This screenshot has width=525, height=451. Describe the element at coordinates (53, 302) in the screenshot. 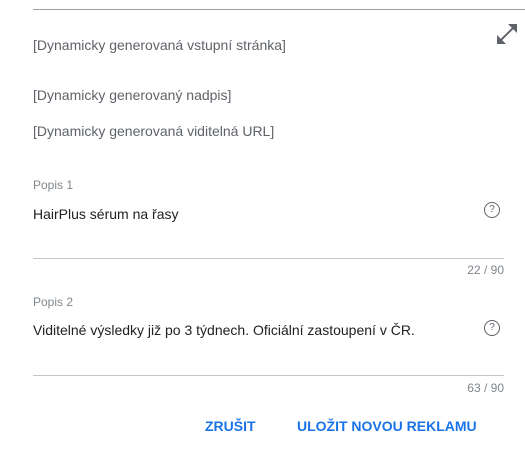

I see `description-2-label: Popis 2` at that location.